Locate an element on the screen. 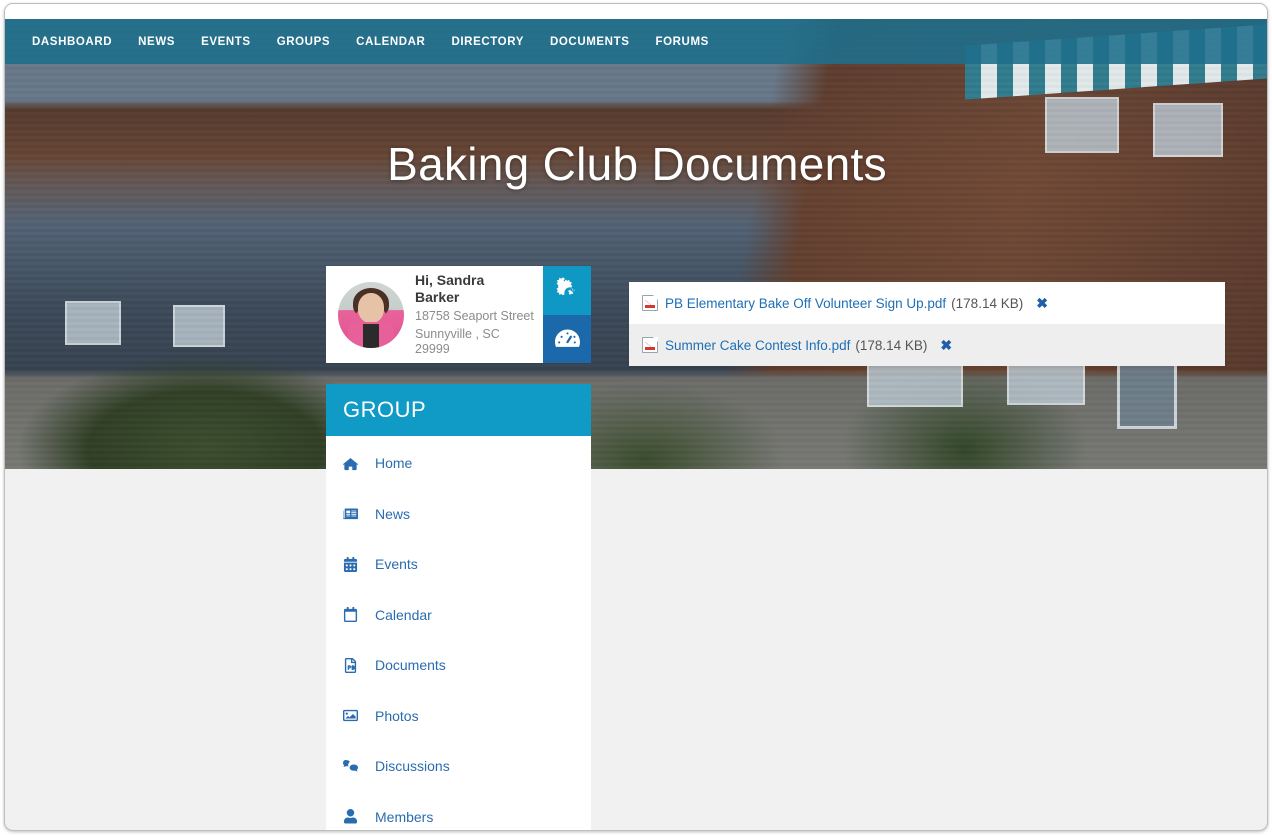 The height and width of the screenshot is (835, 1272). profile-address-line1: 18758 Seaport Street is located at coordinates (474, 315).